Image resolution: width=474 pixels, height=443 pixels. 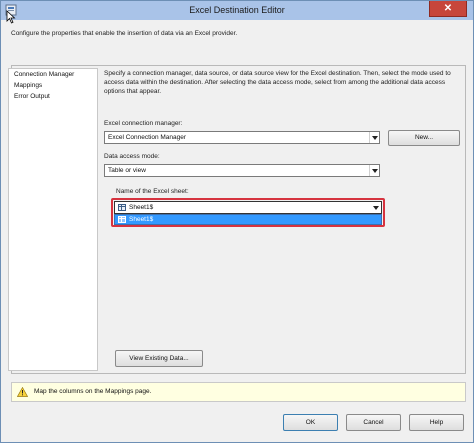 What do you see at coordinates (310, 422) in the screenshot?
I see `ok-button: OK` at bounding box center [310, 422].